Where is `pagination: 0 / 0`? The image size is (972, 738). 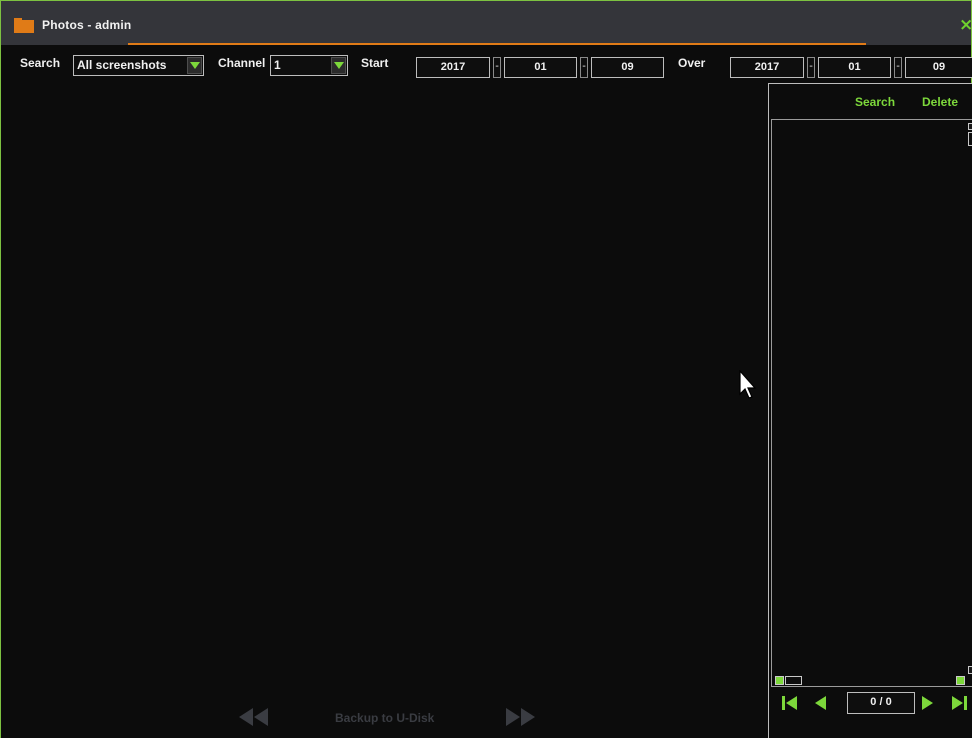
pagination: 0 / 0 is located at coordinates (870, 702).